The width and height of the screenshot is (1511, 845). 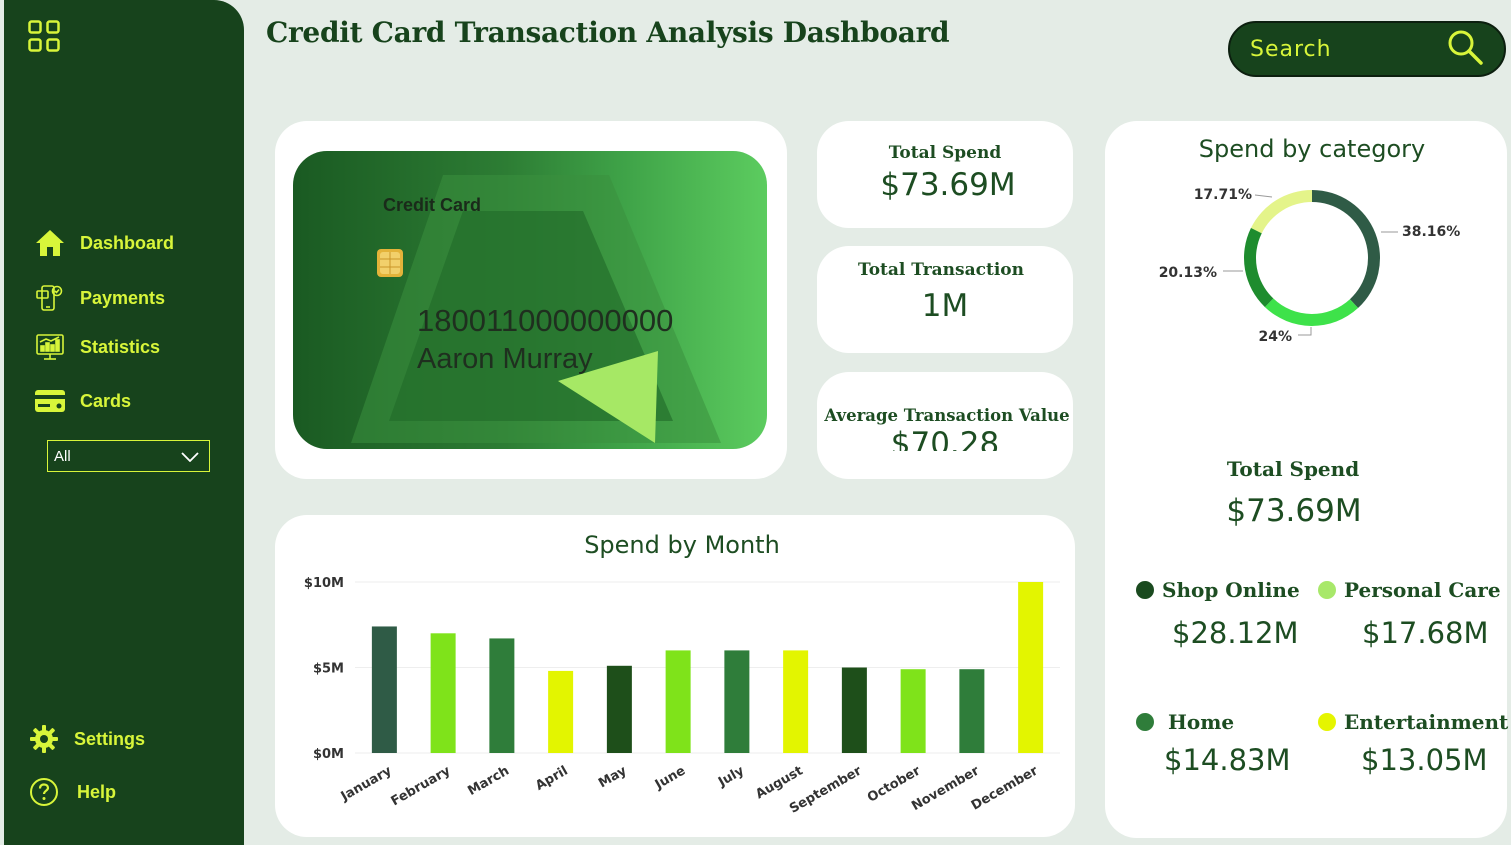 I want to click on credit-card-panel: Credit Card 180011000000000 Aaron Murray, so click(x=531, y=300).